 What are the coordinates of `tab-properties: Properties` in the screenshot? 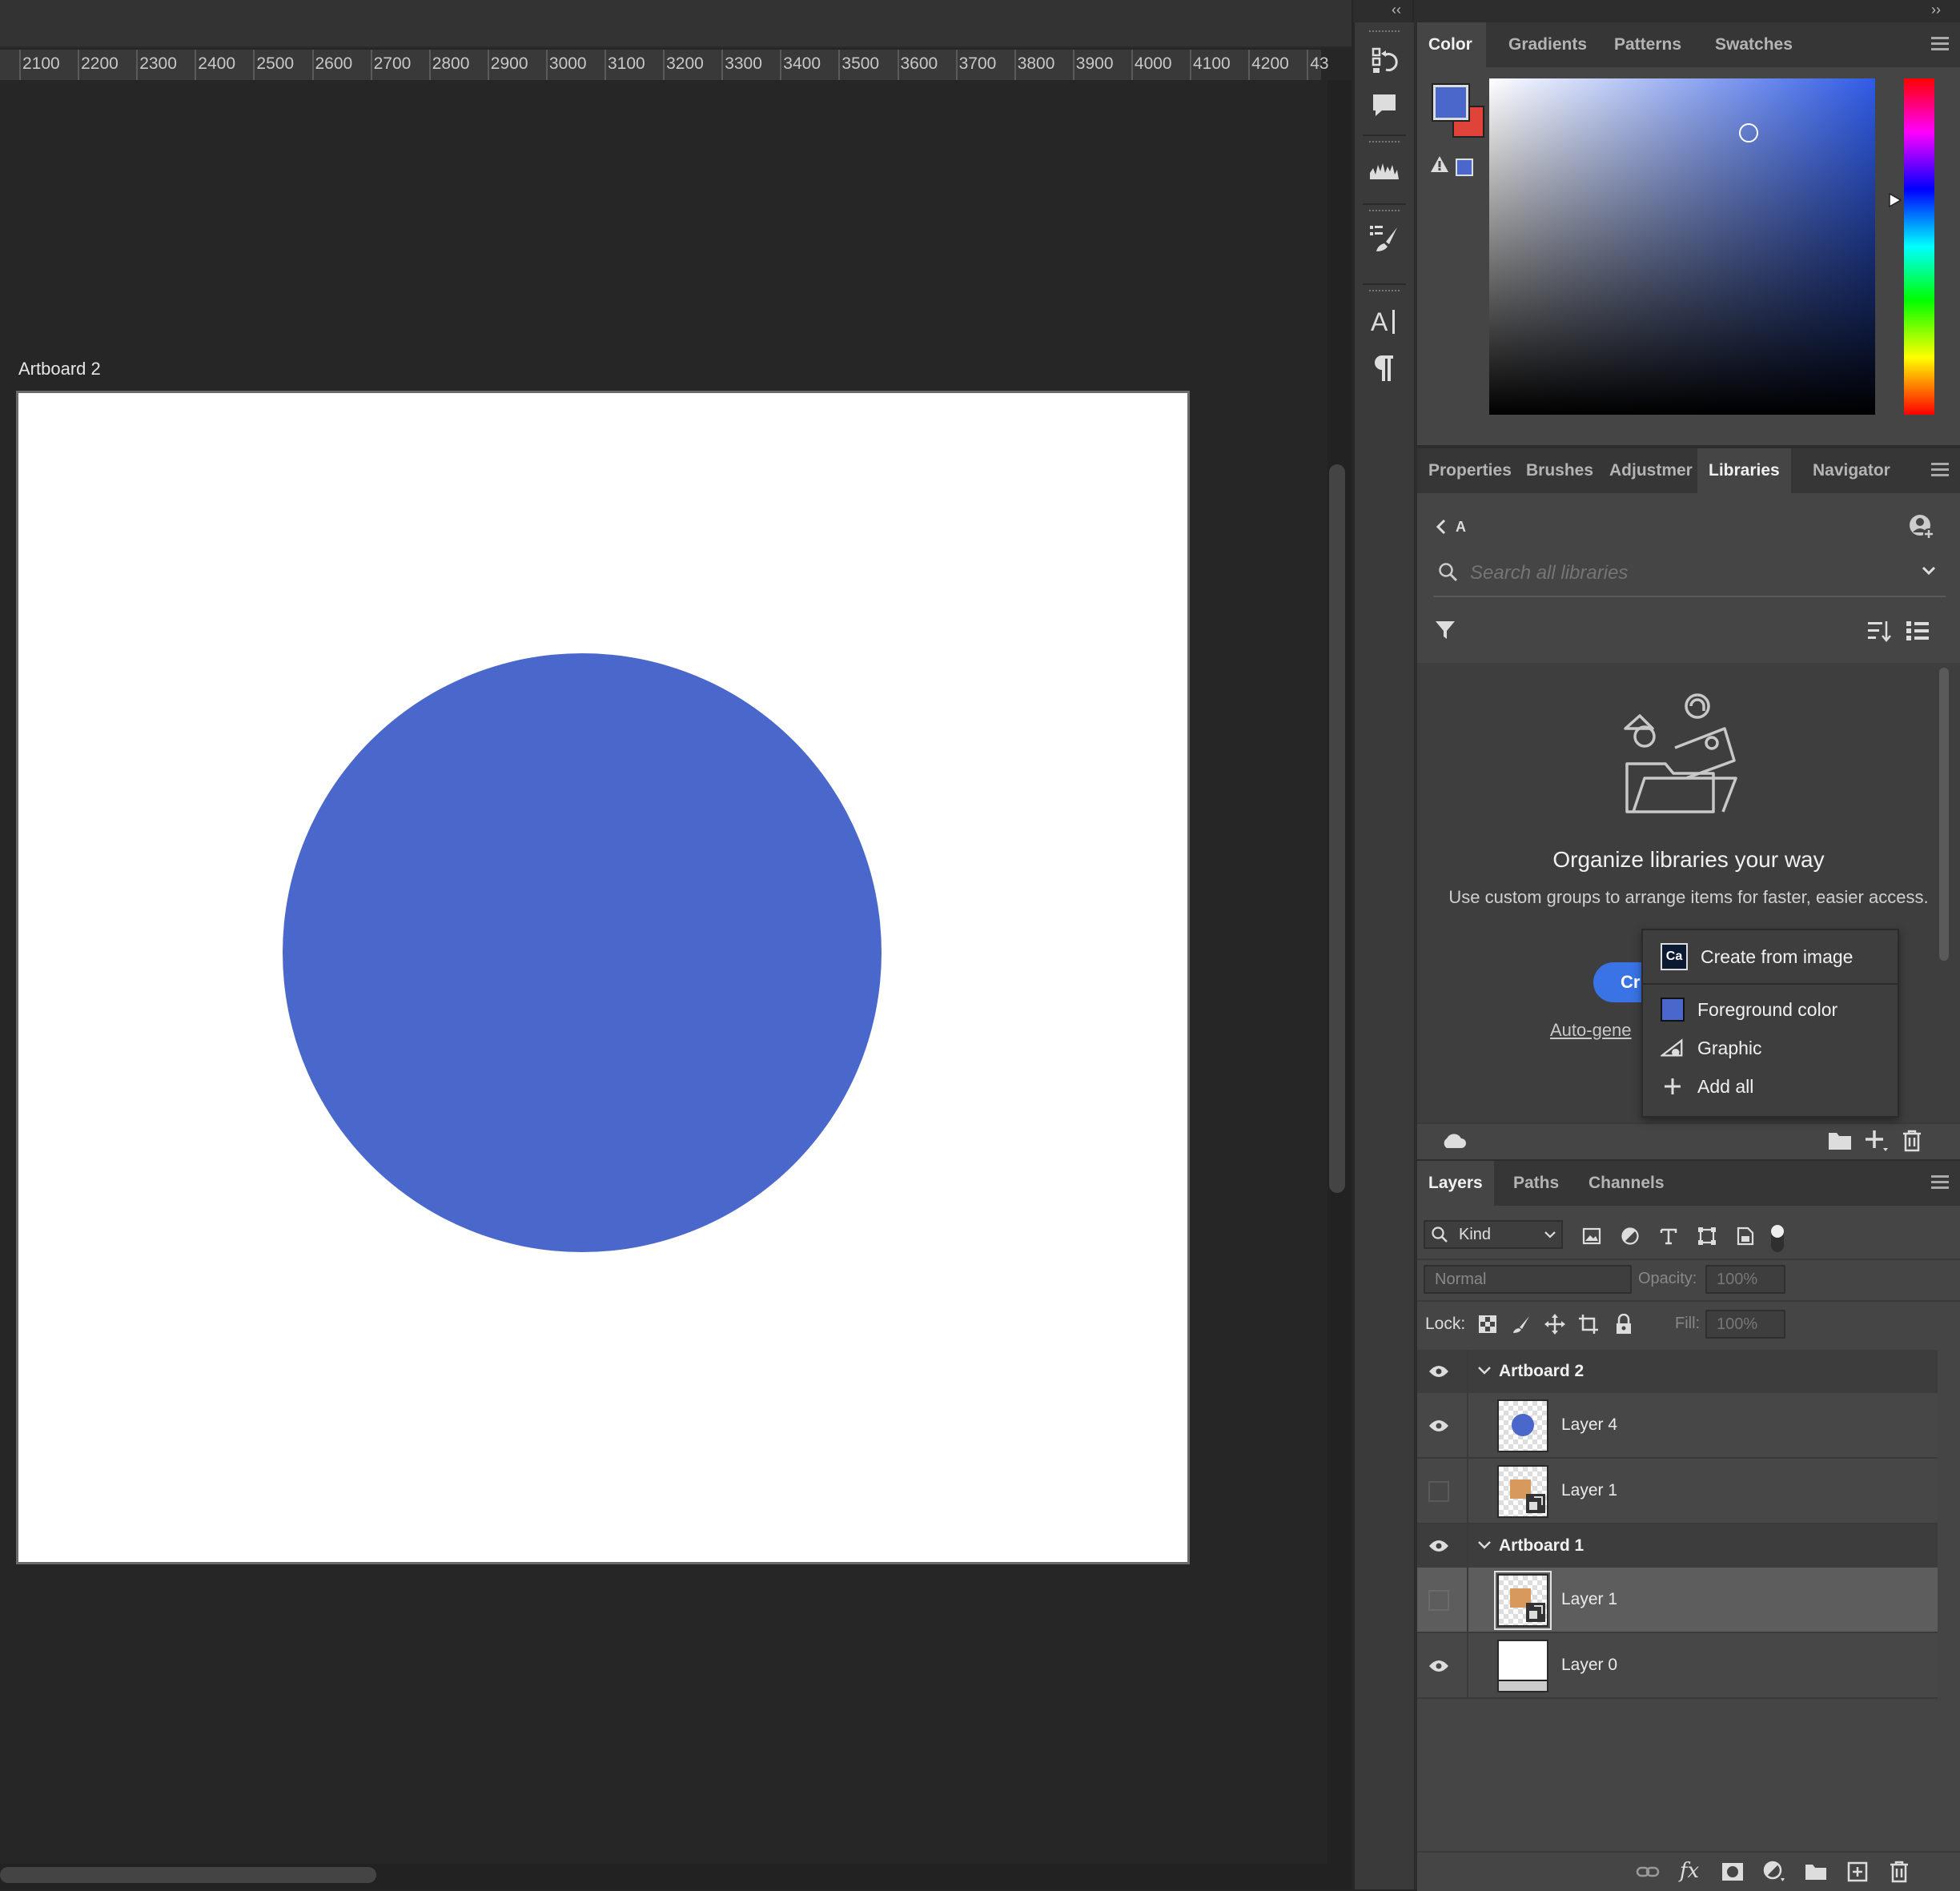 It's located at (1470, 470).